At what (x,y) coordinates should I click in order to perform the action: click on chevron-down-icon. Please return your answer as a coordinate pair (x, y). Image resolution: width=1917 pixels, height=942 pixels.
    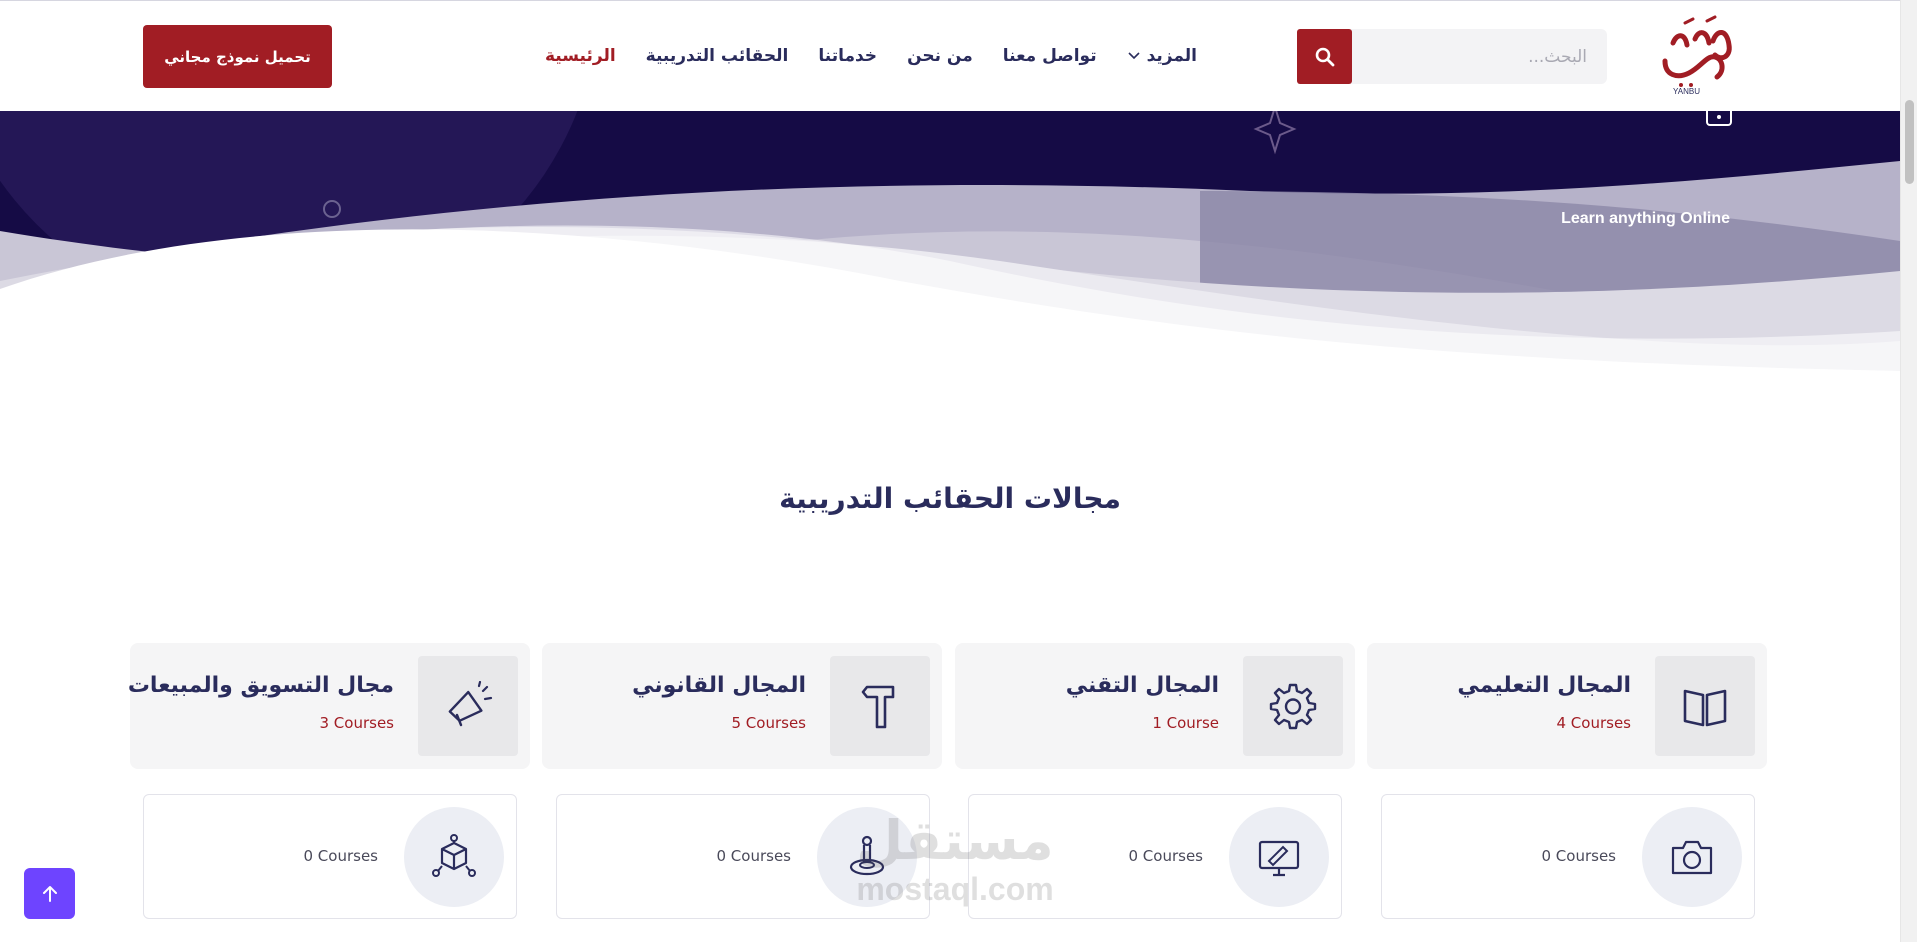
    Looking at the image, I should click on (1134, 56).